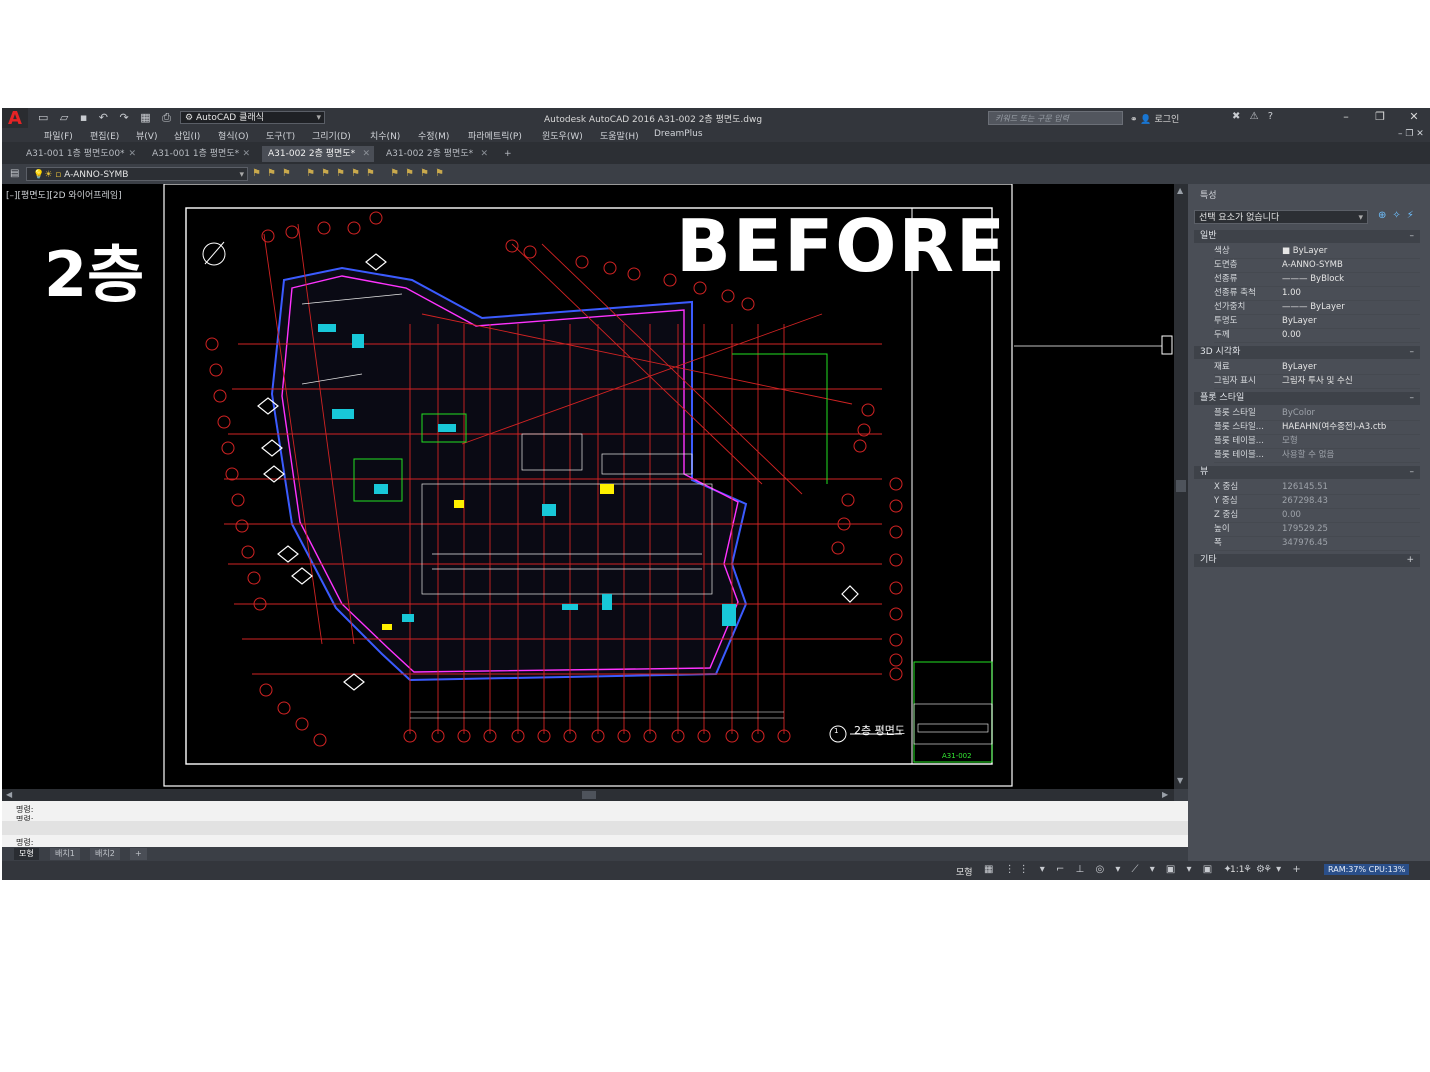 This screenshot has width=1430, height=1072. What do you see at coordinates (1387, 869) in the screenshot?
I see `cpu-usage: CPU:13%` at bounding box center [1387, 869].